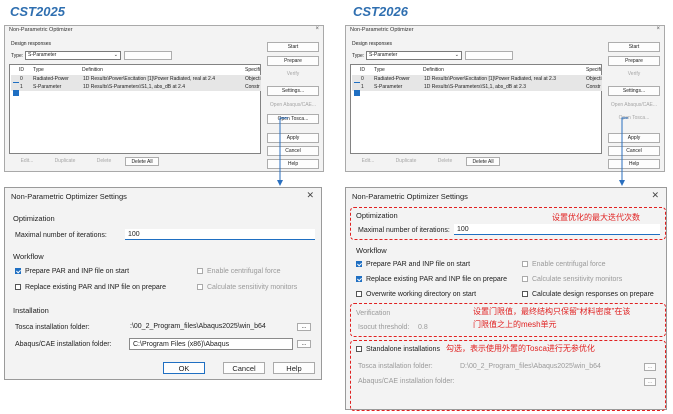  I want to click on overwrite-dir-label: Overwrite working directory on start, so click(421, 294).